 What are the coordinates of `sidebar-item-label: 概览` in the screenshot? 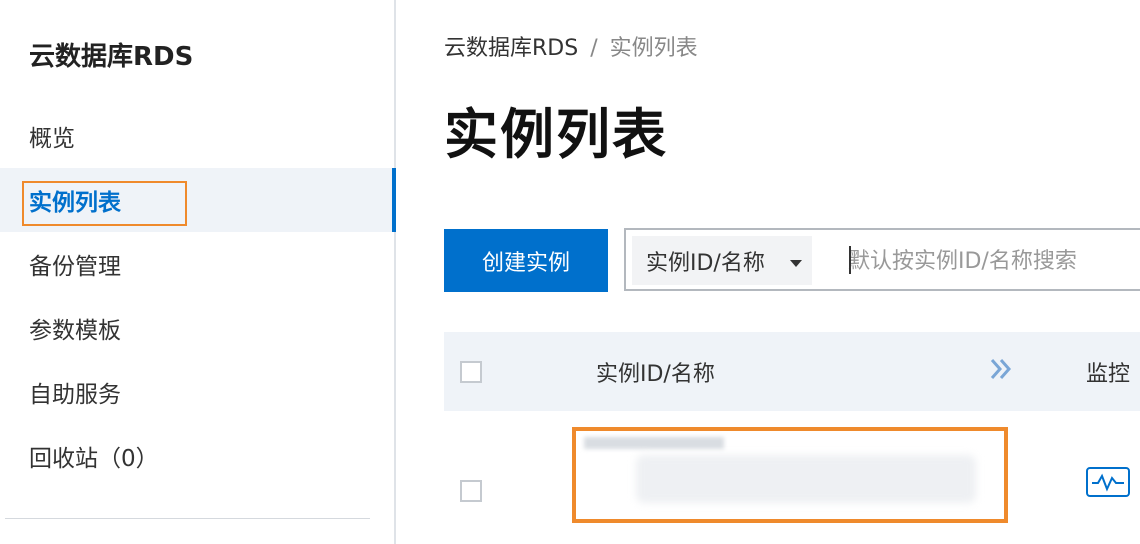 It's located at (52, 139).